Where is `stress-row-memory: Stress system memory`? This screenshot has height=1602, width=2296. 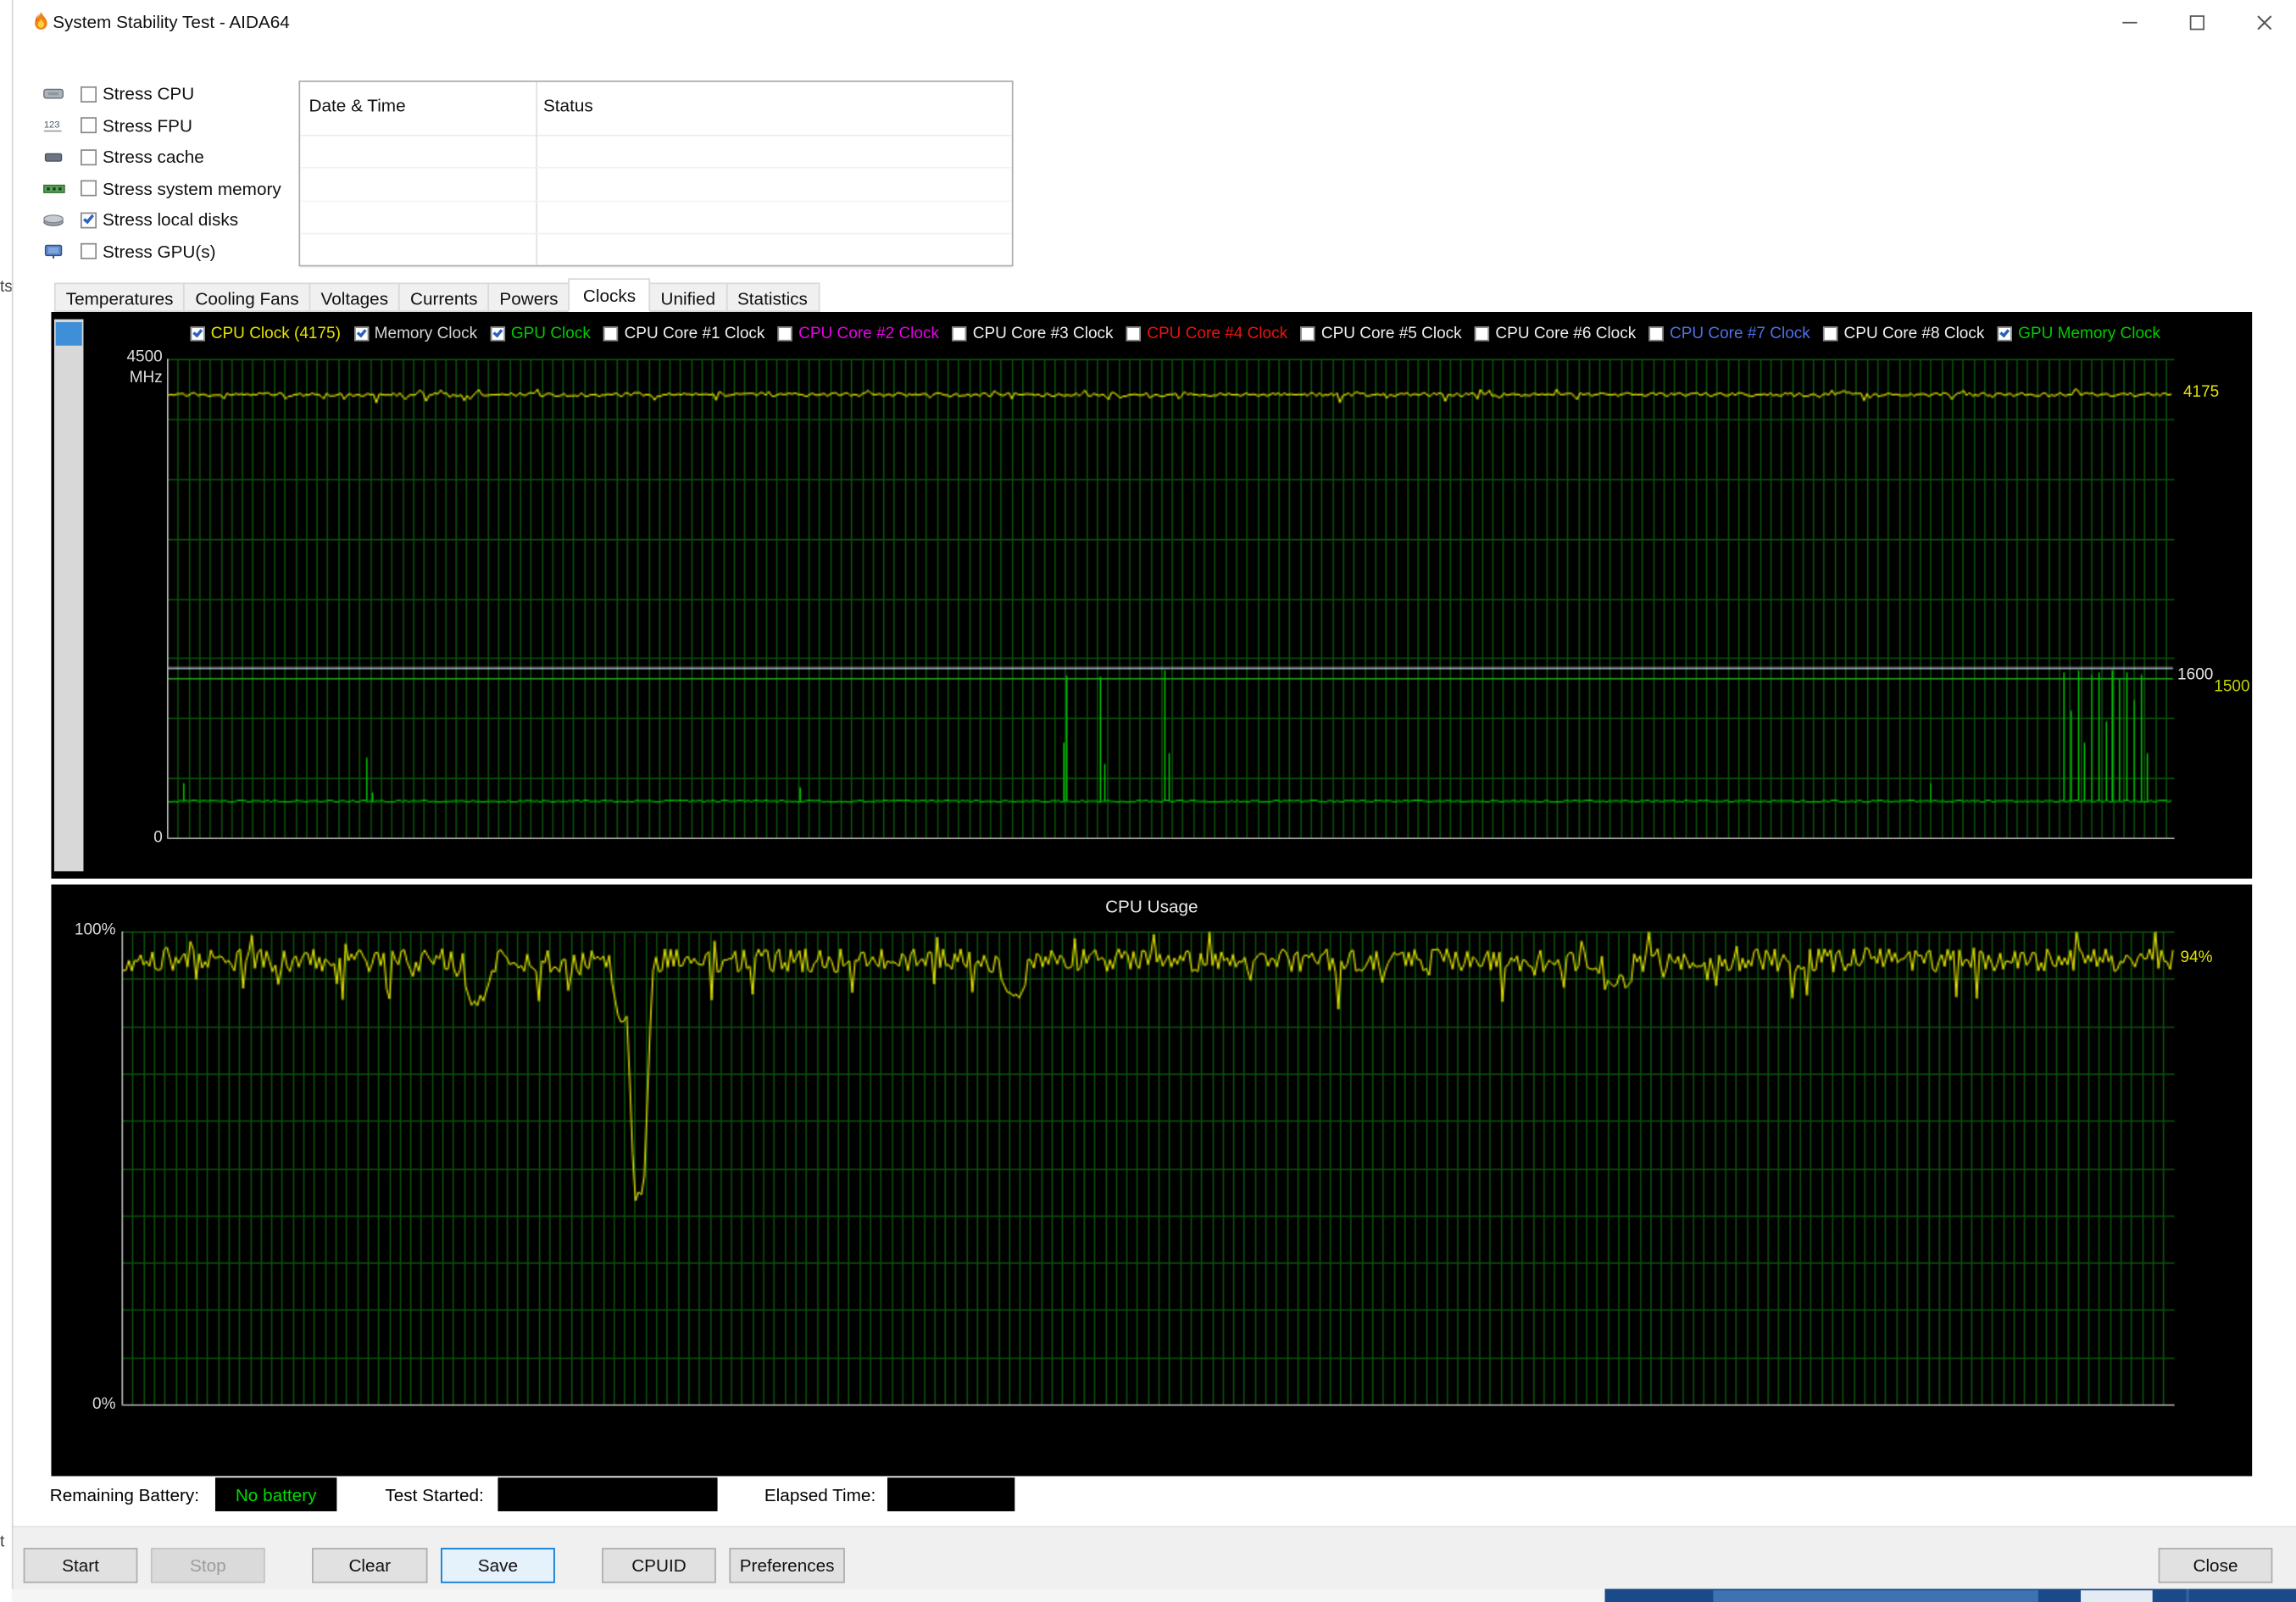
stress-row-memory: Stress system memory is located at coordinates (162, 188).